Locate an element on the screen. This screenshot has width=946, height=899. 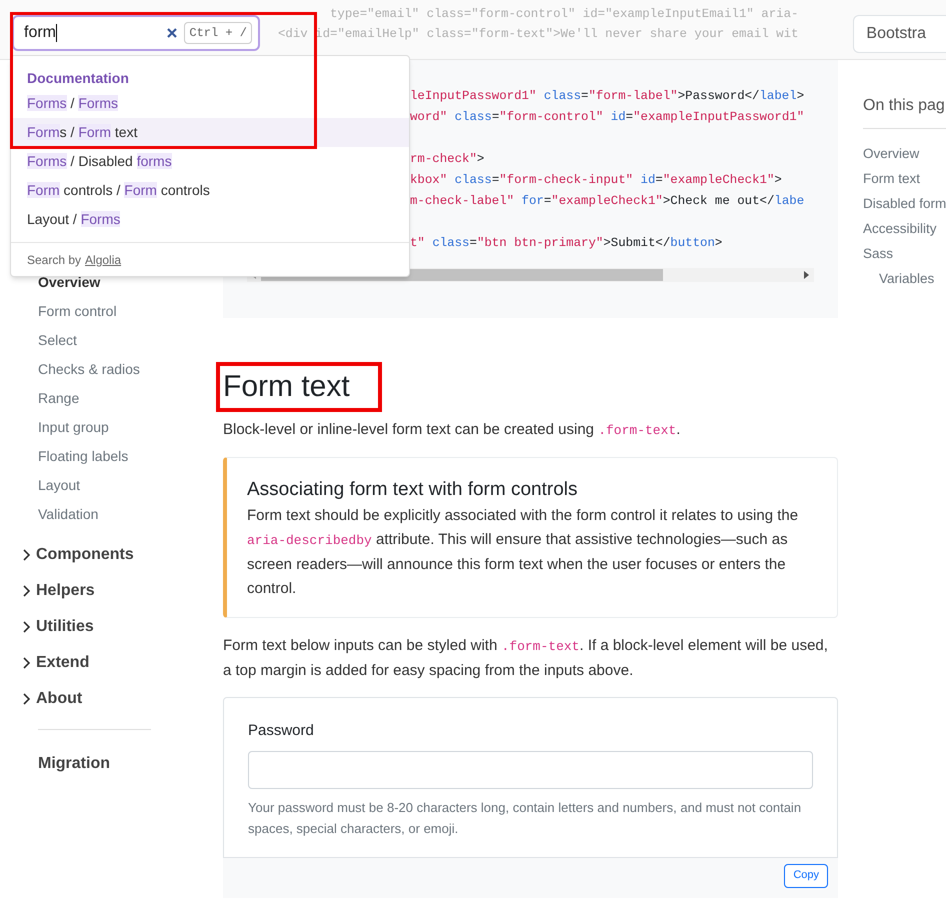
code-line: word" class="form-control" id="exampleInputPassword1" is located at coordinates (607, 117).